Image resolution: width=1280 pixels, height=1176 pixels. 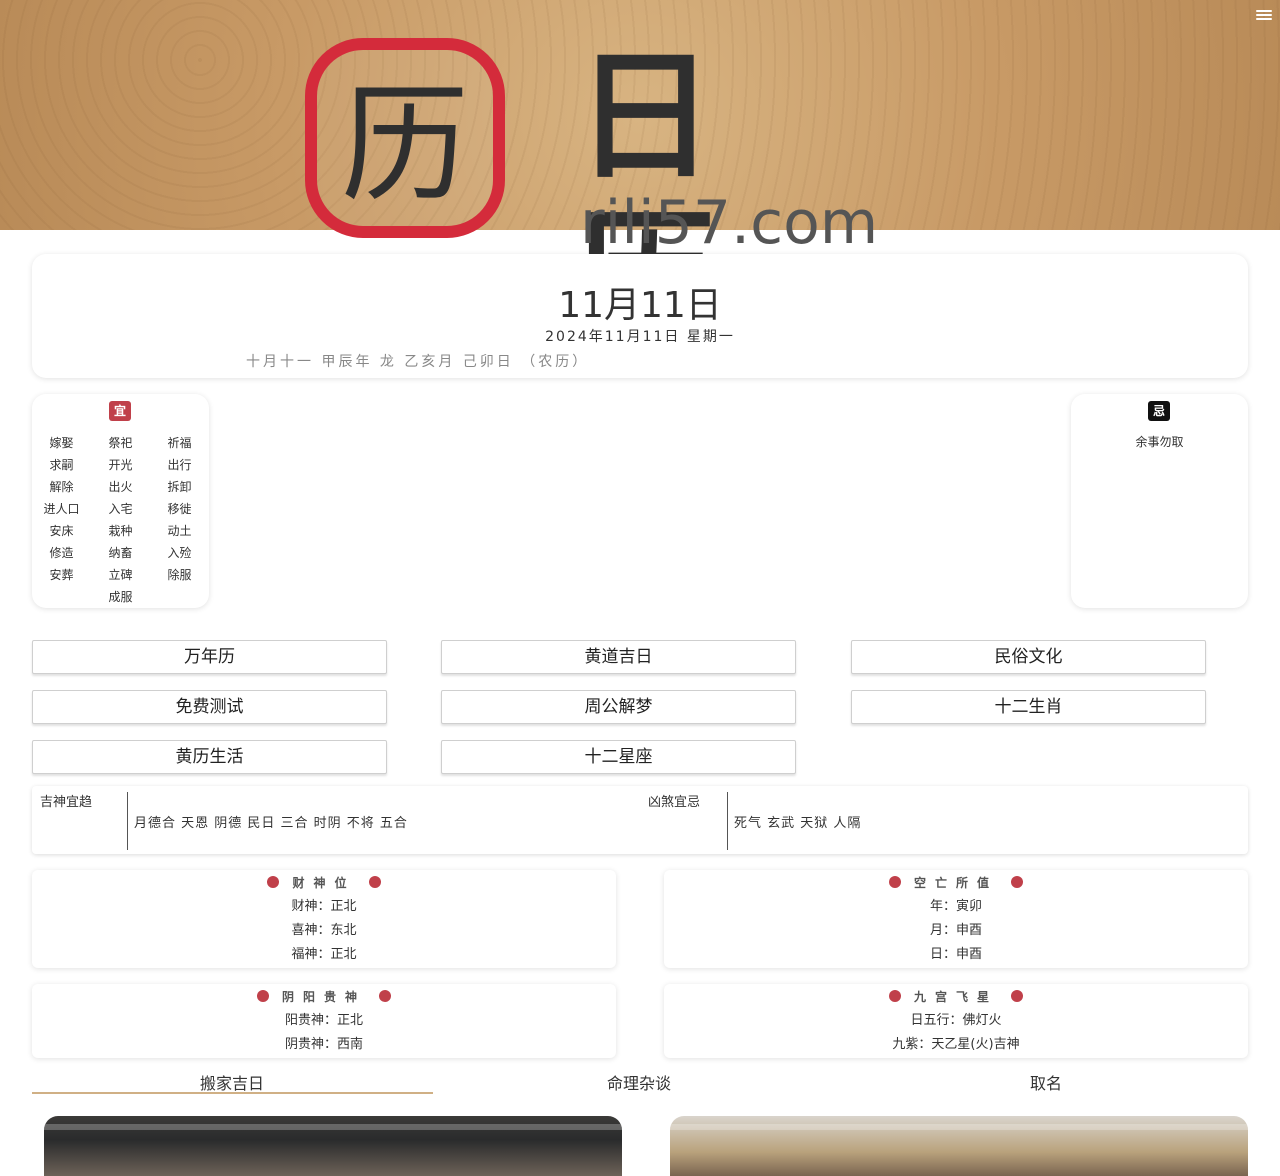 I want to click on kongwang-day: 日：申酉, so click(x=955, y=954).